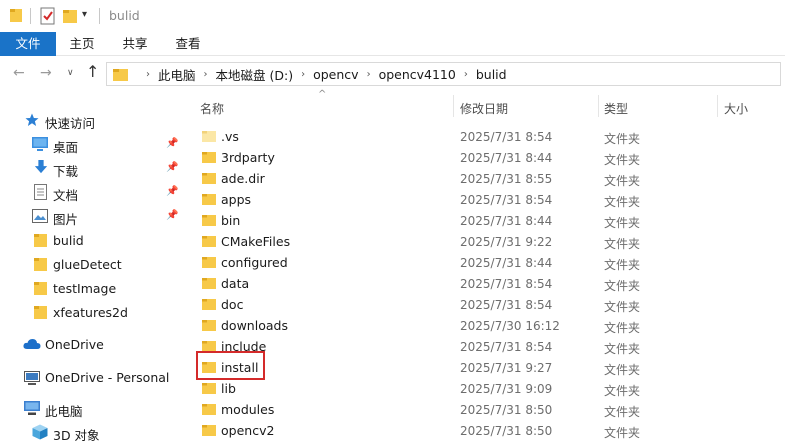  I want to click on tab-home: 主页, so click(82, 44).